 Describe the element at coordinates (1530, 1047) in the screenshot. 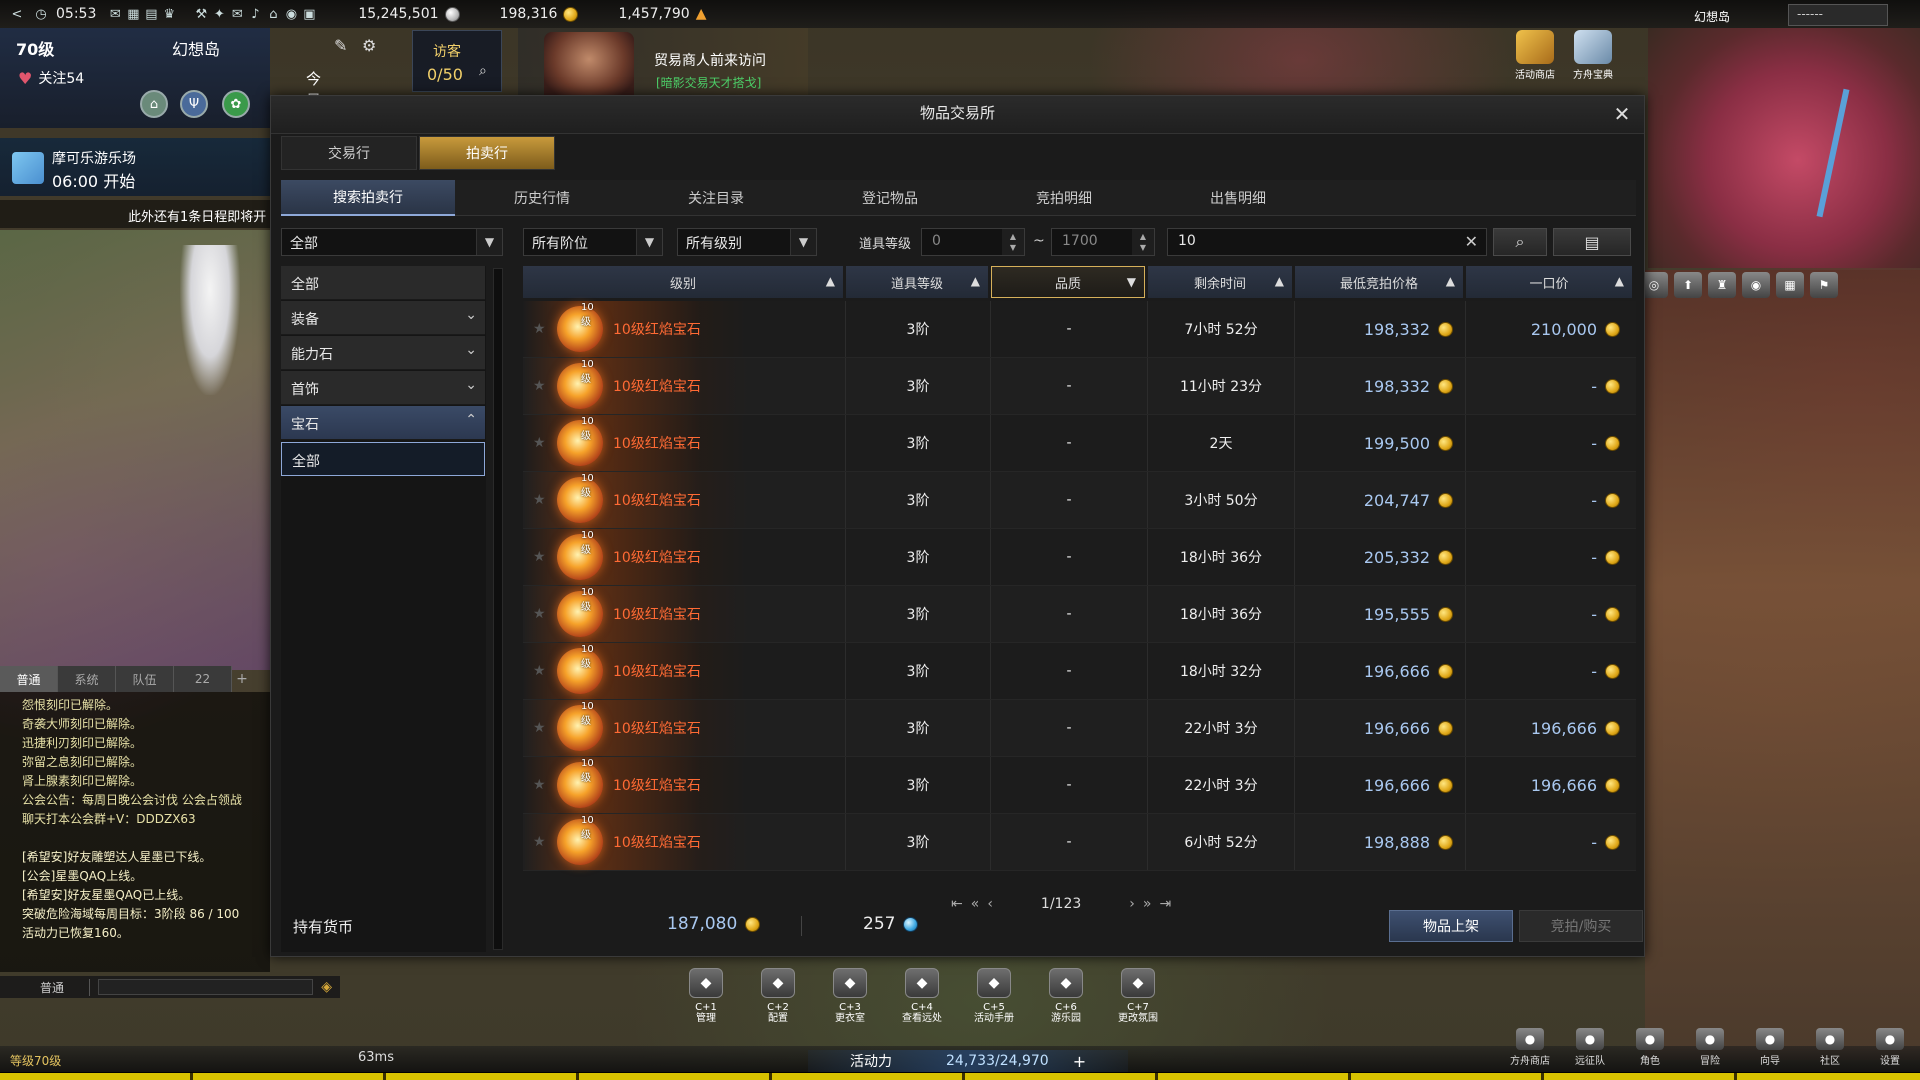

I see `menu-button: ● 方舟商店` at that location.